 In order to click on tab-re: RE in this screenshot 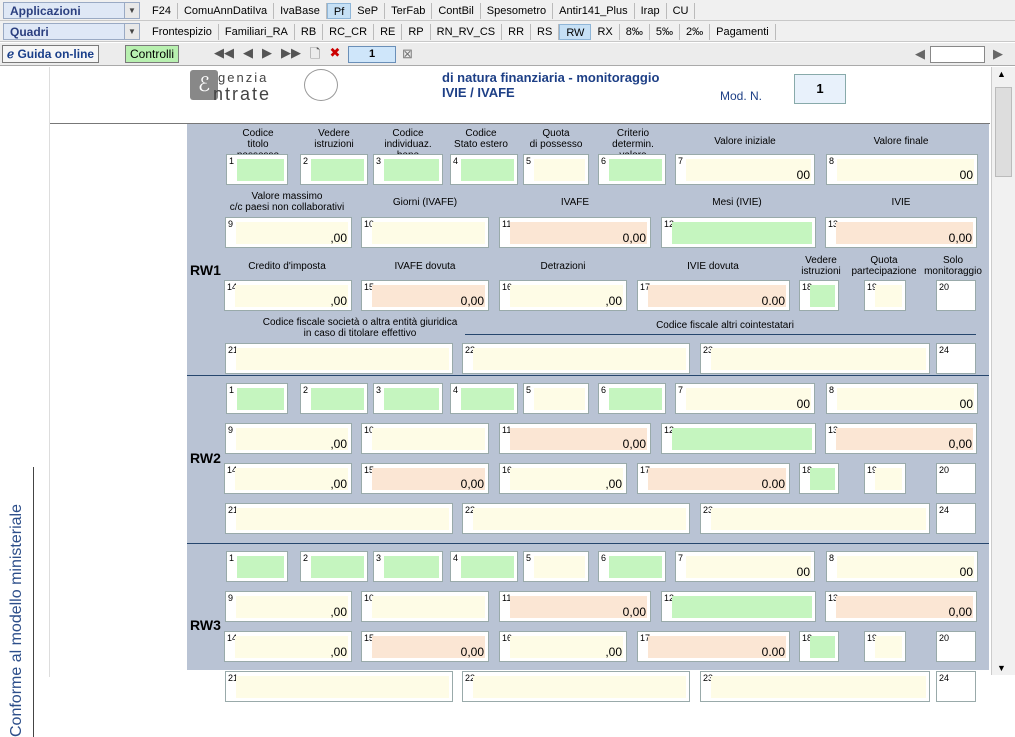, I will do `click(388, 32)`.